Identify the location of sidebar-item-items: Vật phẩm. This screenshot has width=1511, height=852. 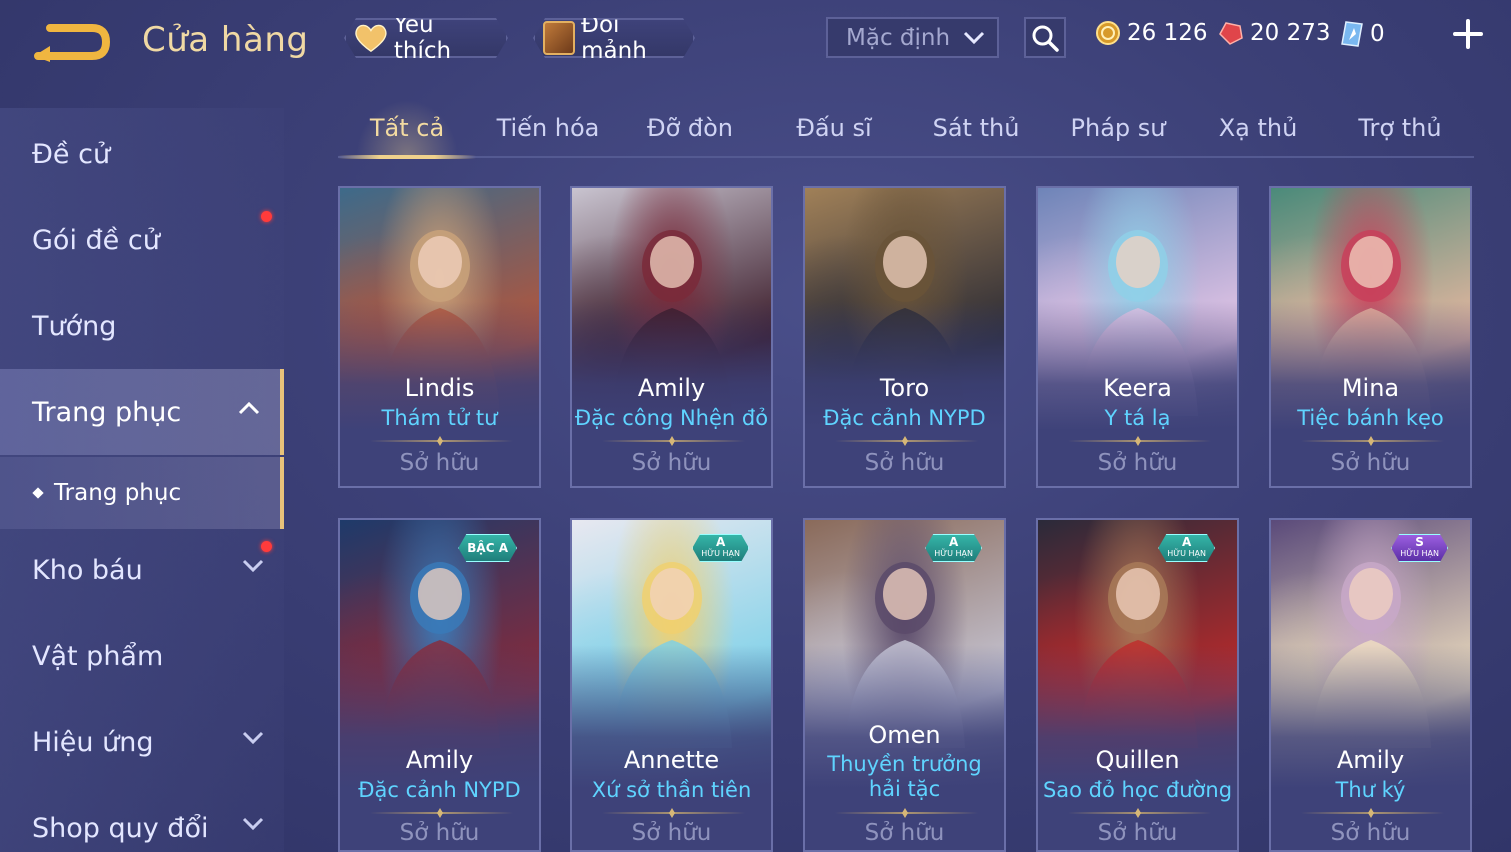
(142, 656).